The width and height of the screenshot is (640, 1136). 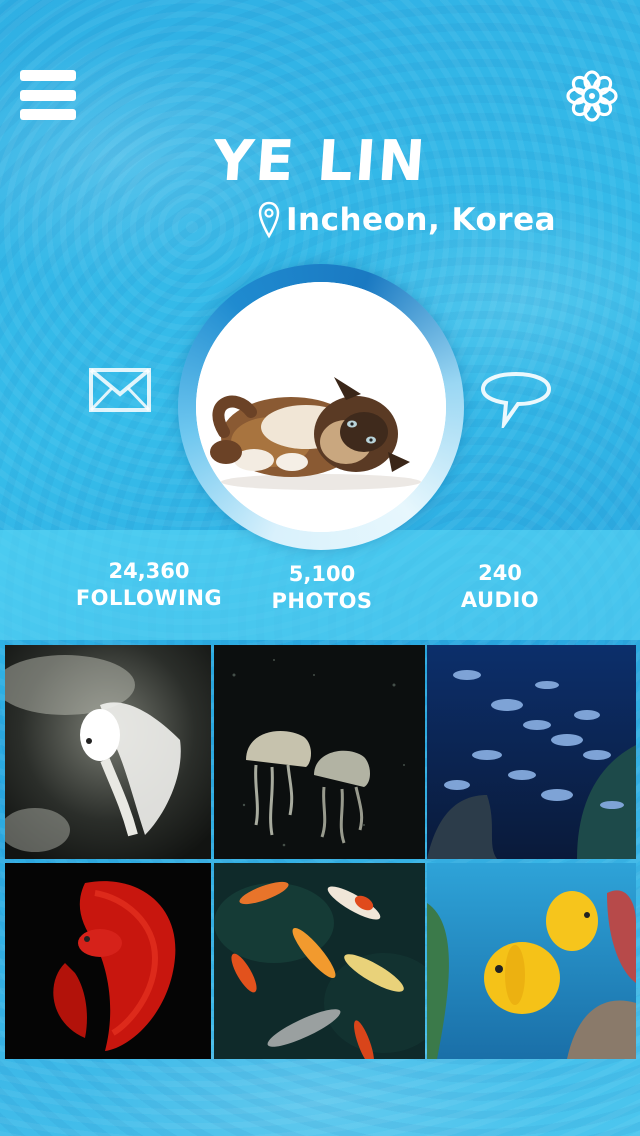 I want to click on mail-envelope-icon, so click(x=120, y=390).